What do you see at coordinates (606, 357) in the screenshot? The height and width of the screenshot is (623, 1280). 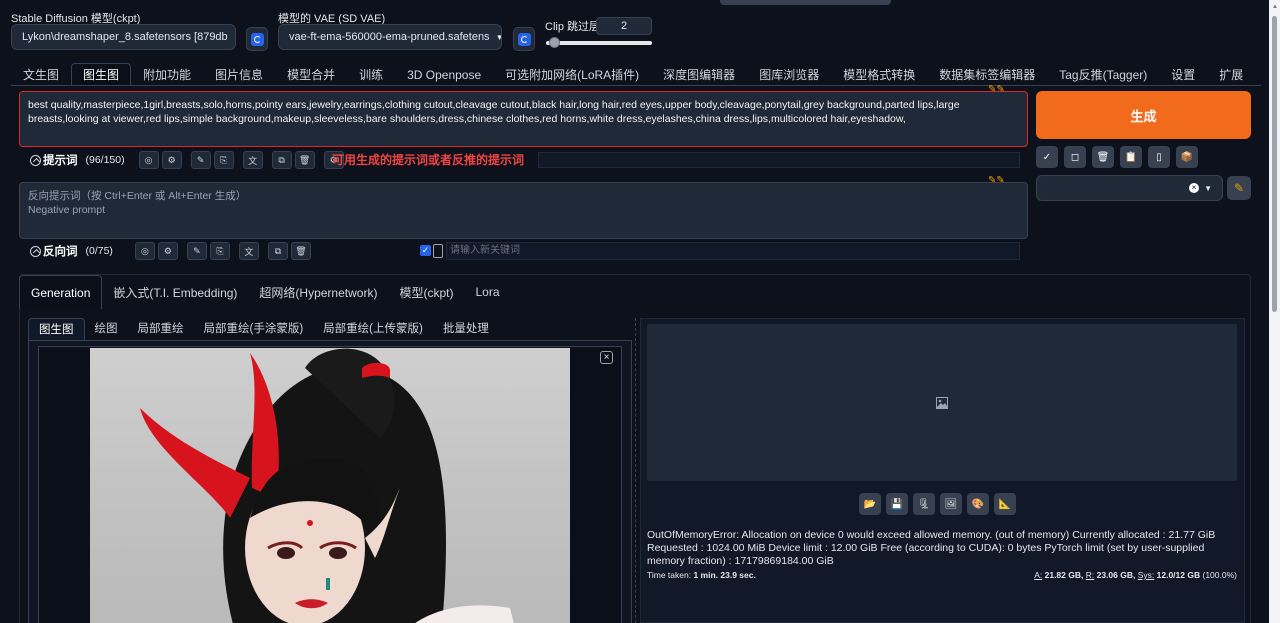 I see `close-image-button: ×` at bounding box center [606, 357].